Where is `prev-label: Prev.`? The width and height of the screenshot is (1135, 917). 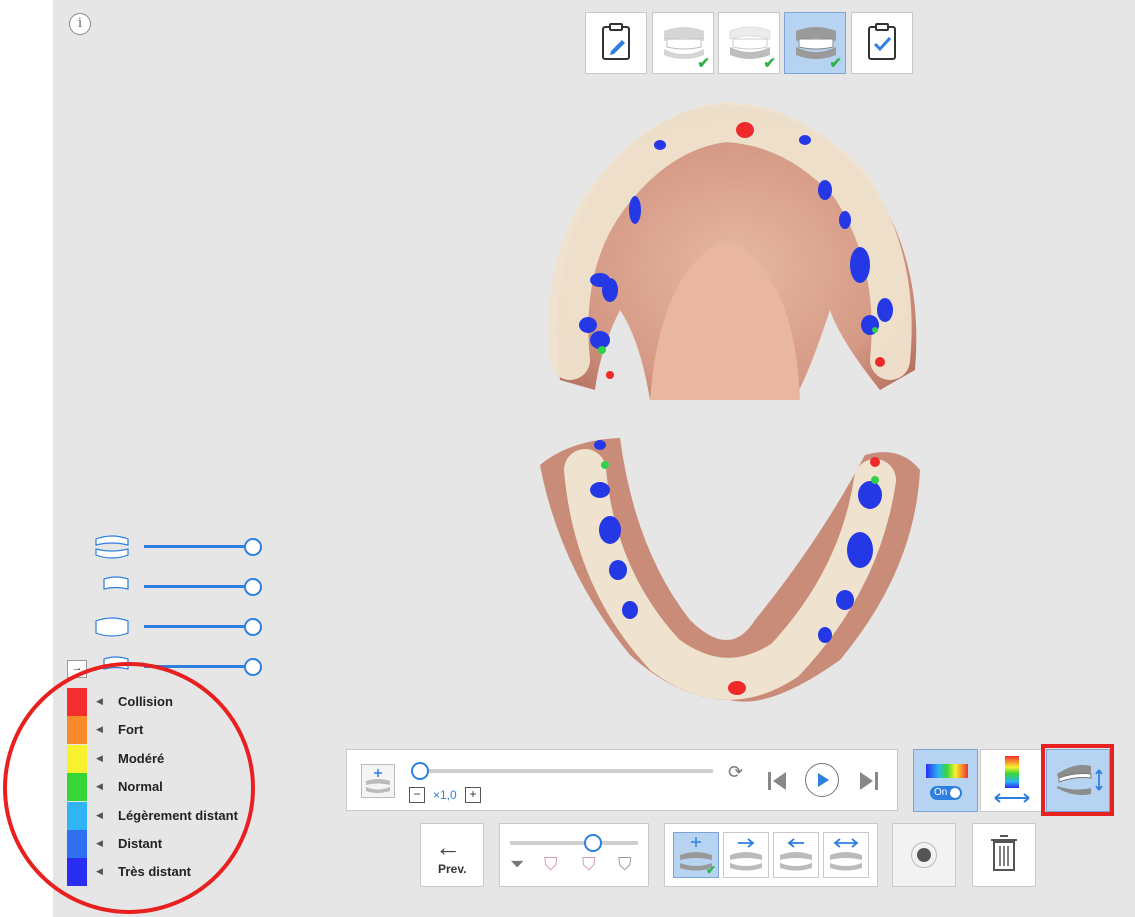
prev-label: Prev. is located at coordinates (452, 869).